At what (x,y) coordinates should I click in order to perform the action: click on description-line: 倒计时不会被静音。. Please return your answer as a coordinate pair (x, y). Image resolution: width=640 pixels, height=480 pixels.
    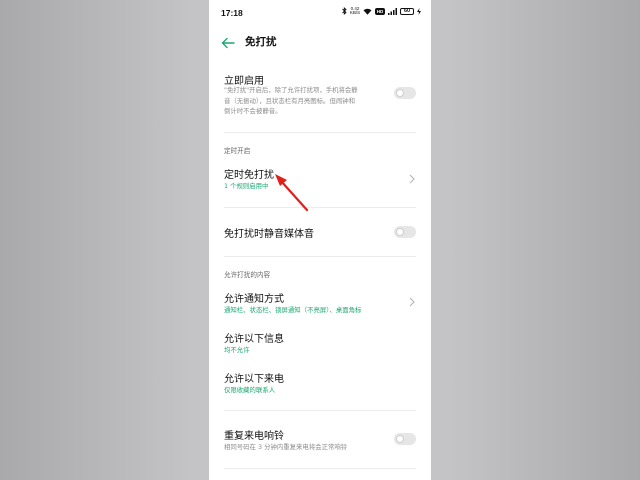
    Looking at the image, I should click on (253, 111).